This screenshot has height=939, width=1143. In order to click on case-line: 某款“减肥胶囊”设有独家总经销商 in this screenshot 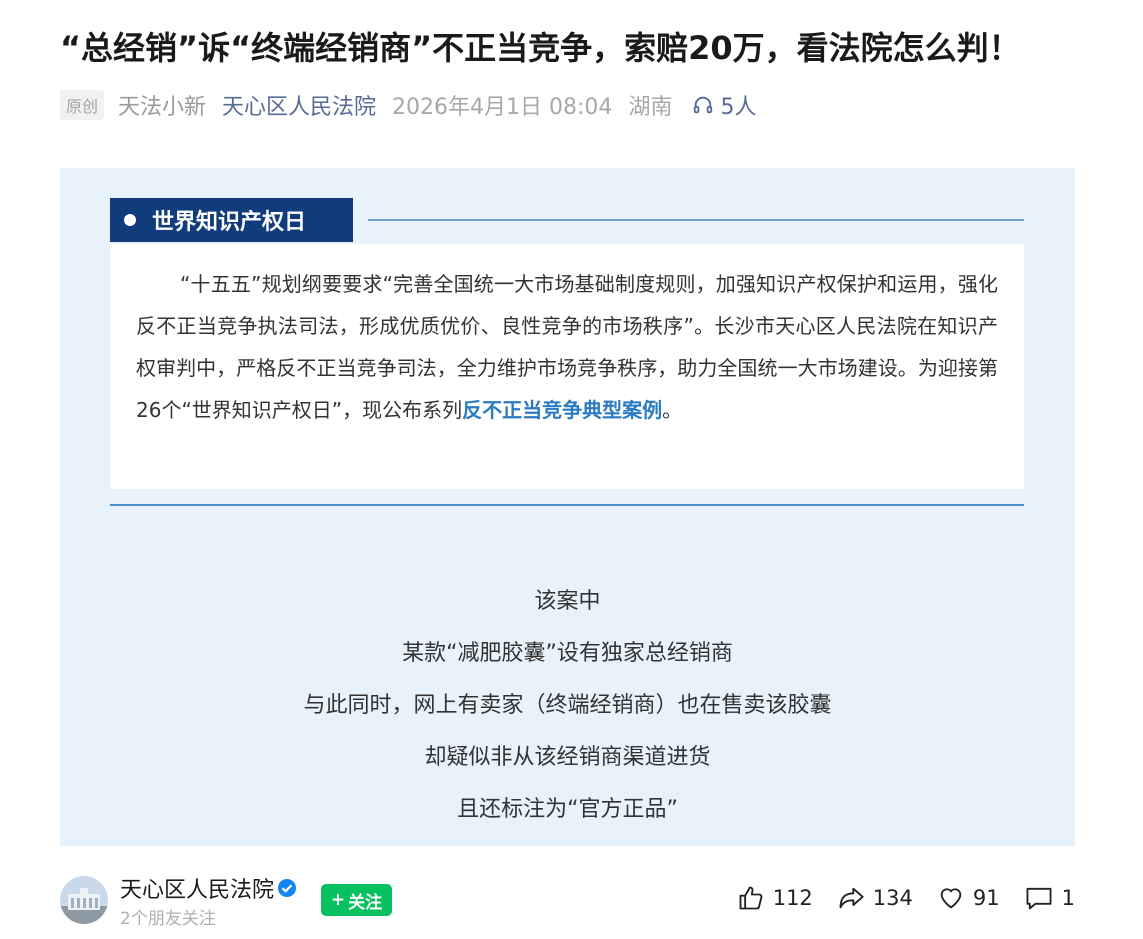, I will do `click(567, 653)`.